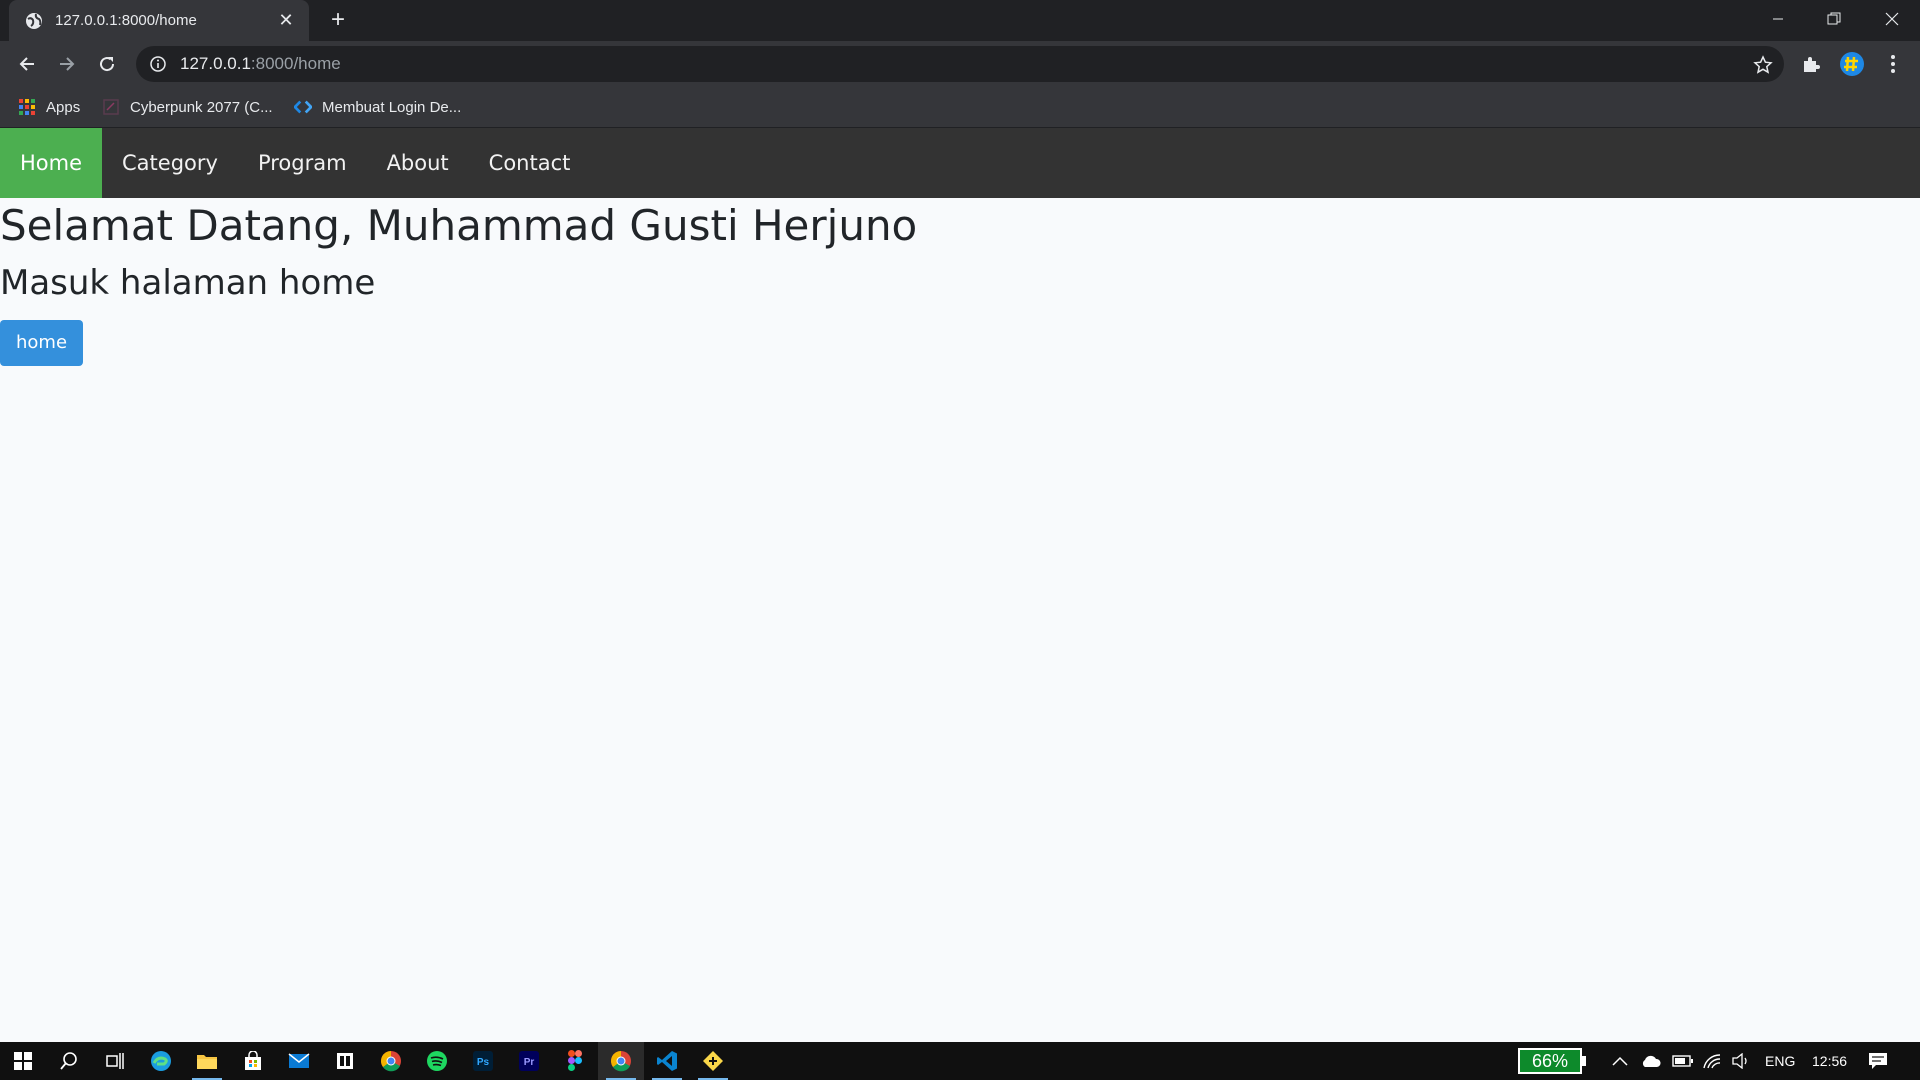  What do you see at coordinates (960, 20) in the screenshot?
I see `browser-tab-strip: 127.0.0.1:8000/home ✕ +` at bounding box center [960, 20].